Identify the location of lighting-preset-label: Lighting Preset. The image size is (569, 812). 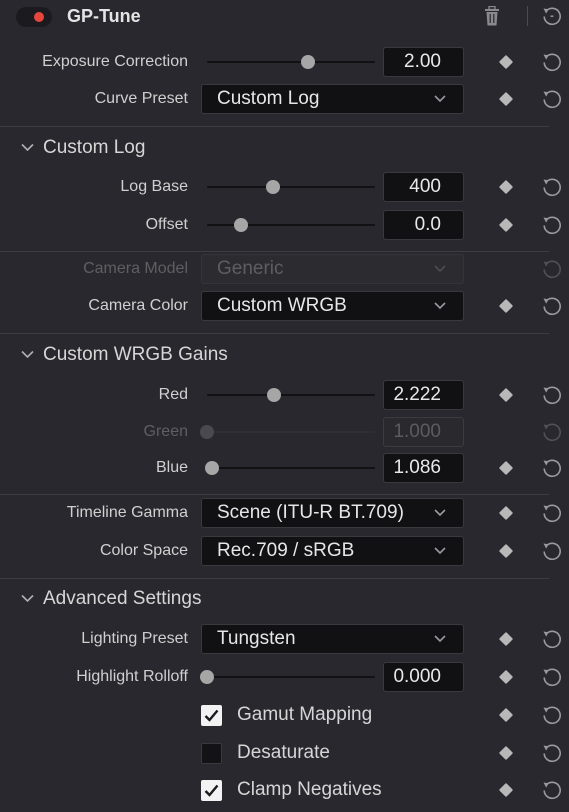
(134, 638).